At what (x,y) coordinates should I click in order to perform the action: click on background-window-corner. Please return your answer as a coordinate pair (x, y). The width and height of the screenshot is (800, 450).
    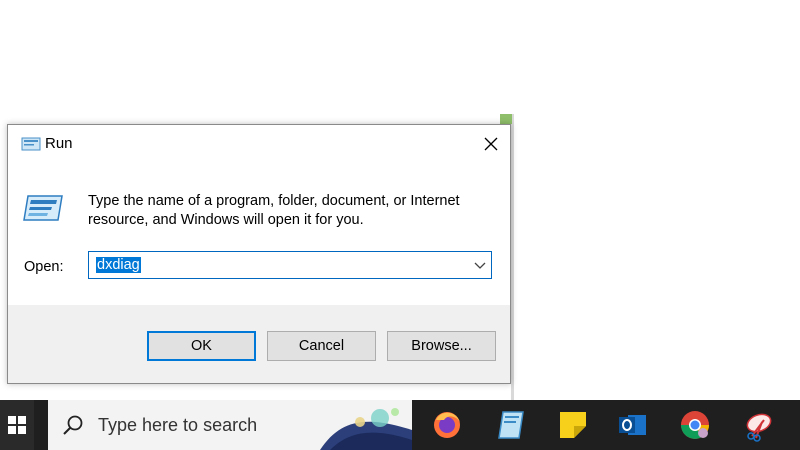
    Looking at the image, I should click on (506, 119).